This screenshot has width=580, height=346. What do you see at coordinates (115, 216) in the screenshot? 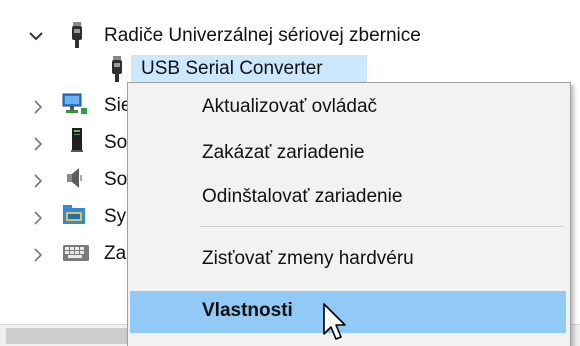
I see `tree-node-label: Sy` at bounding box center [115, 216].